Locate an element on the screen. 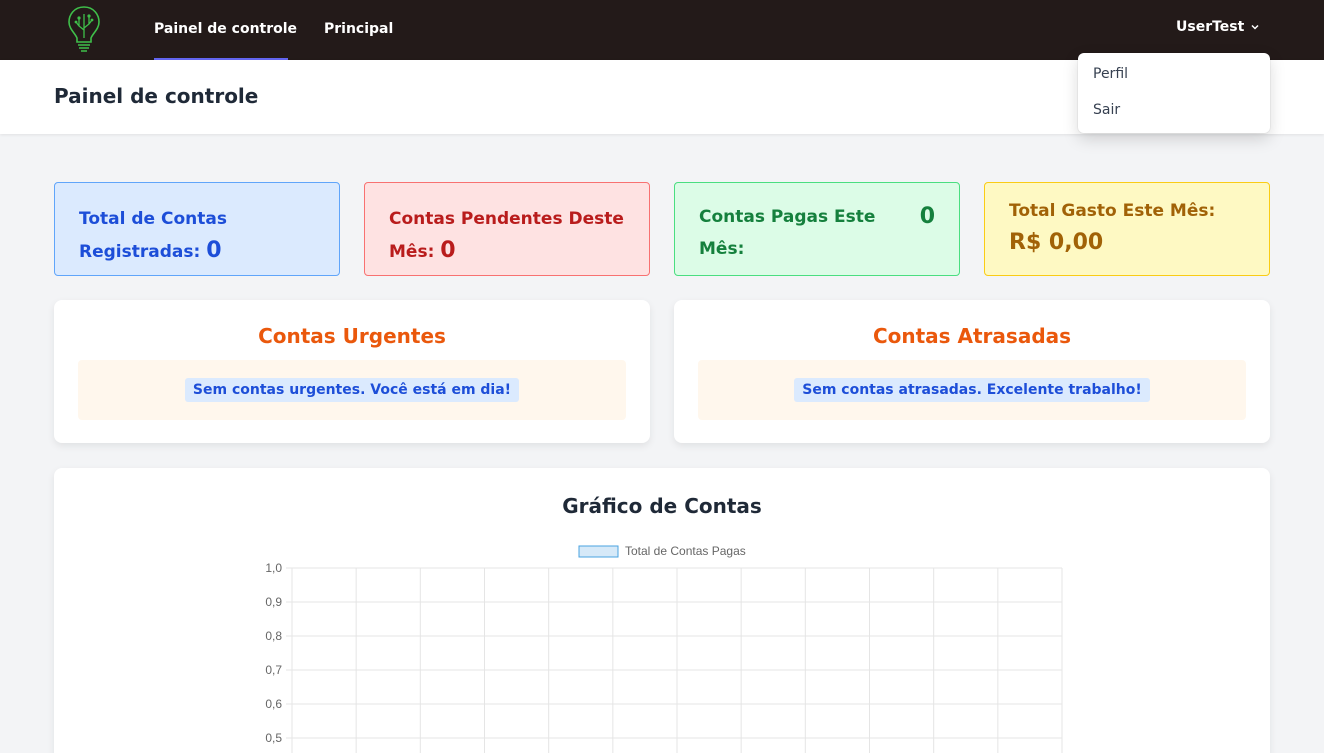 The width and height of the screenshot is (1324, 753). stat-label-spent: Total Gasto Este Mês: is located at coordinates (1112, 211).